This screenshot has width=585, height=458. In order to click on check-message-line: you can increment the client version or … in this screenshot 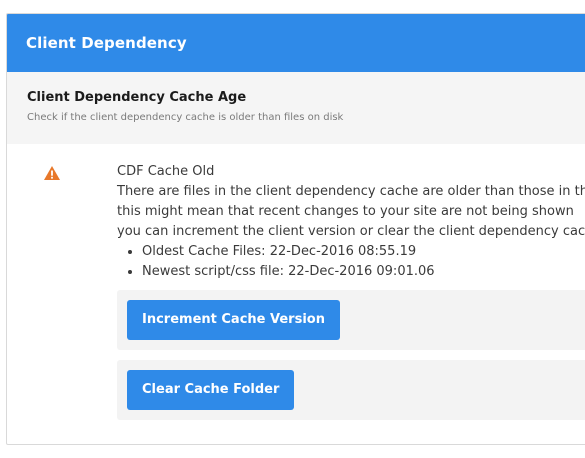, I will do `click(351, 231)`.